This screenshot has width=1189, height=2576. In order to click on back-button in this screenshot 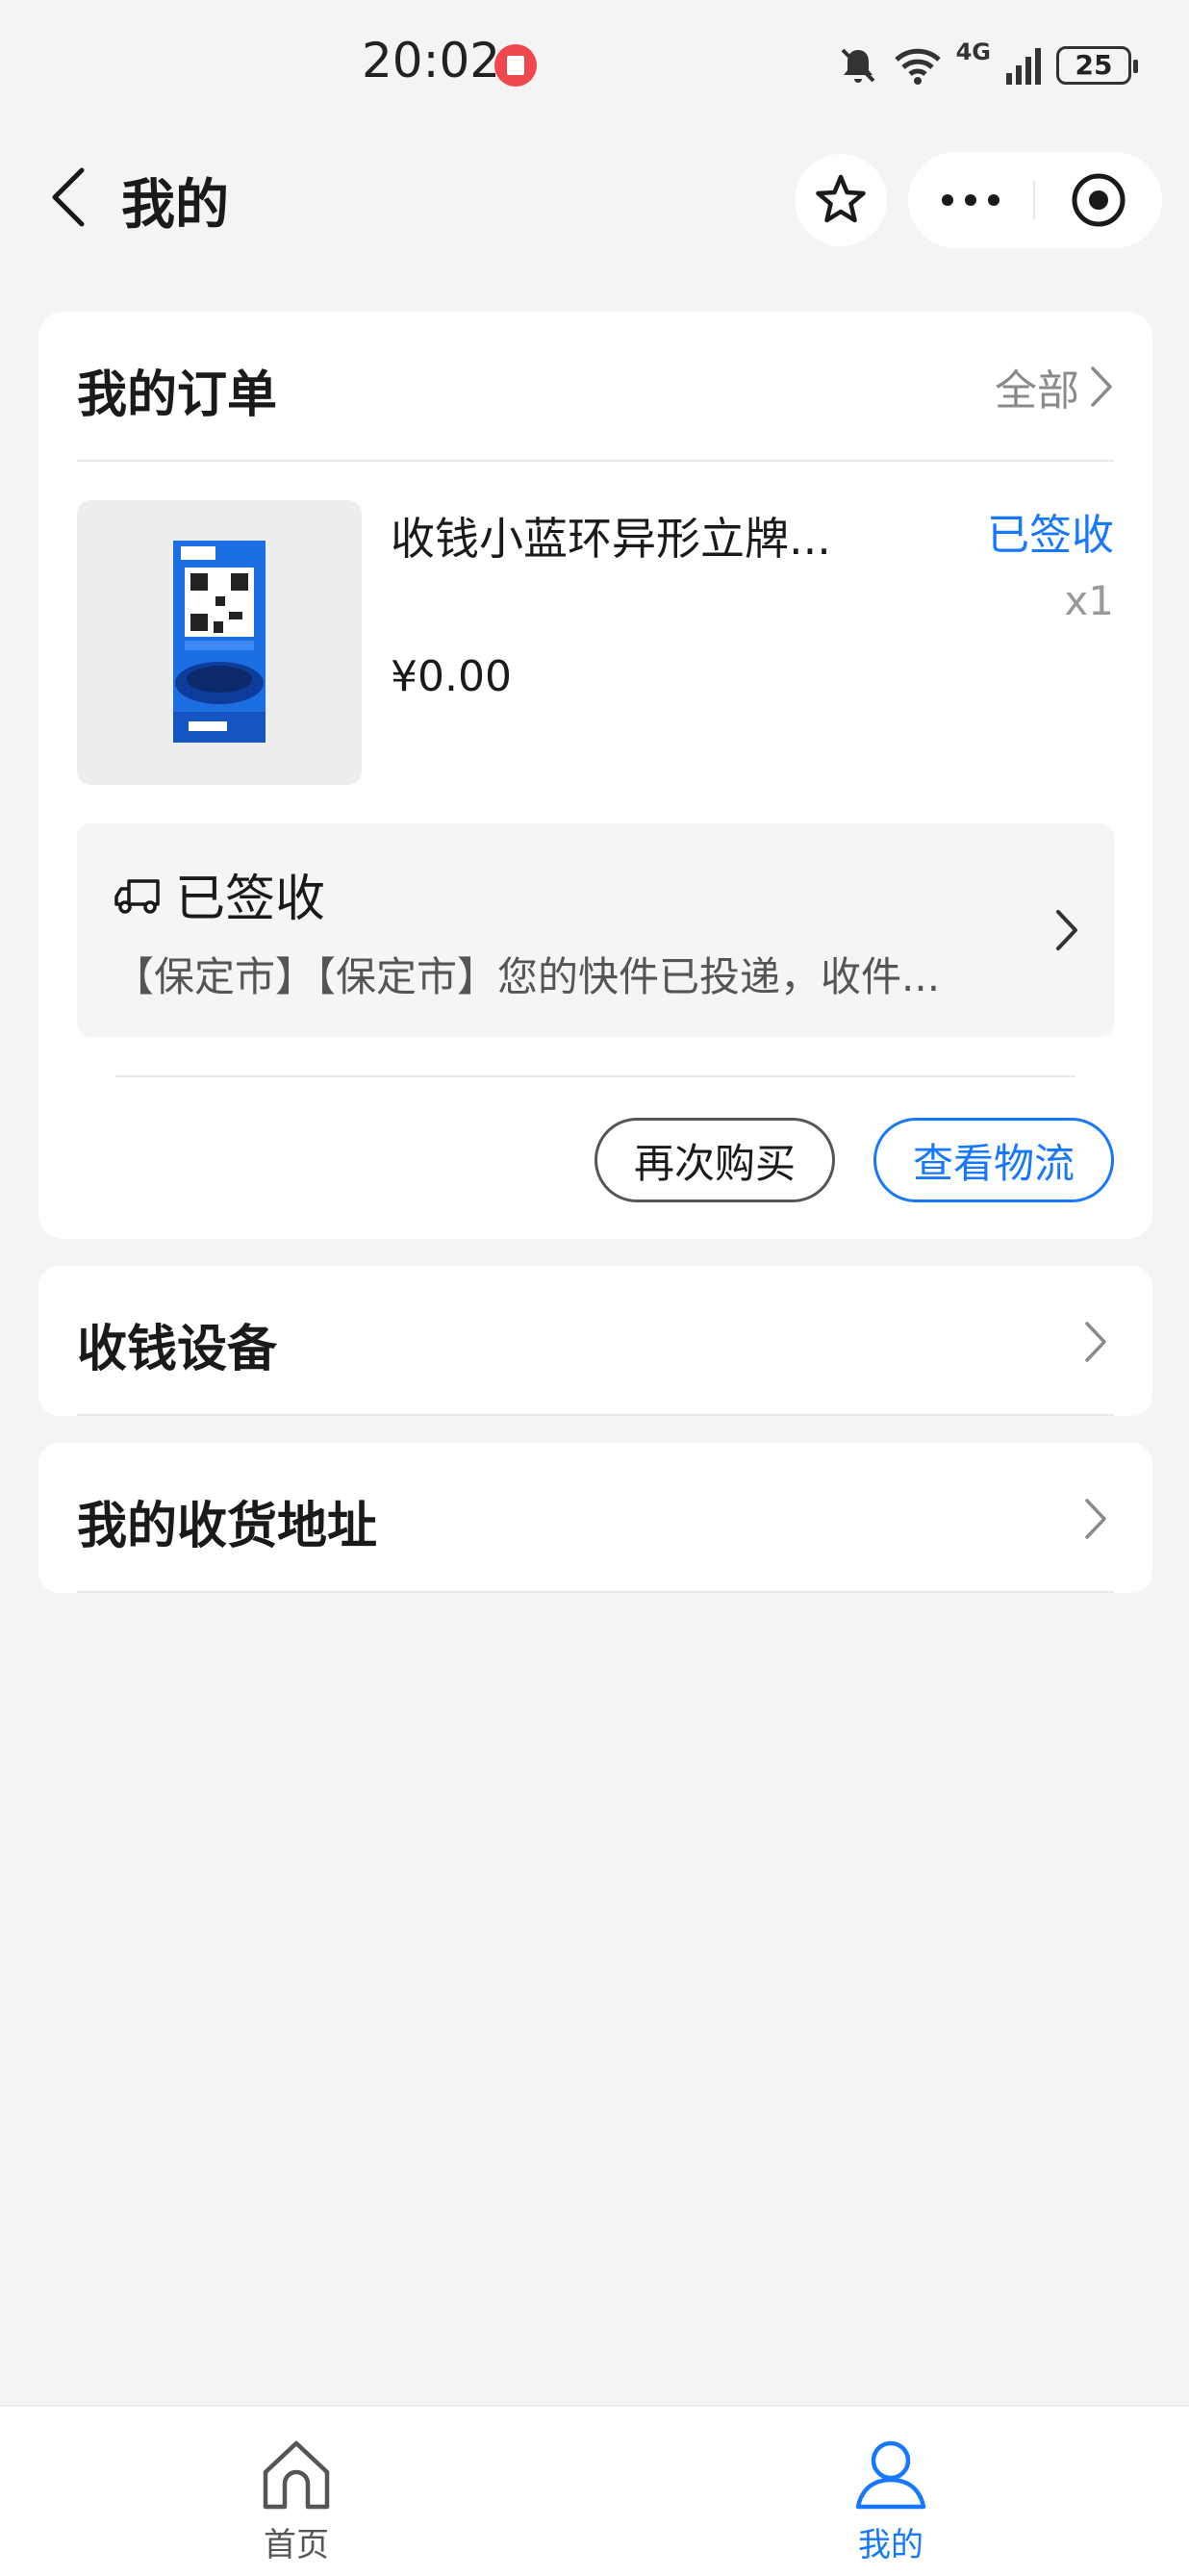, I will do `click(68, 197)`.